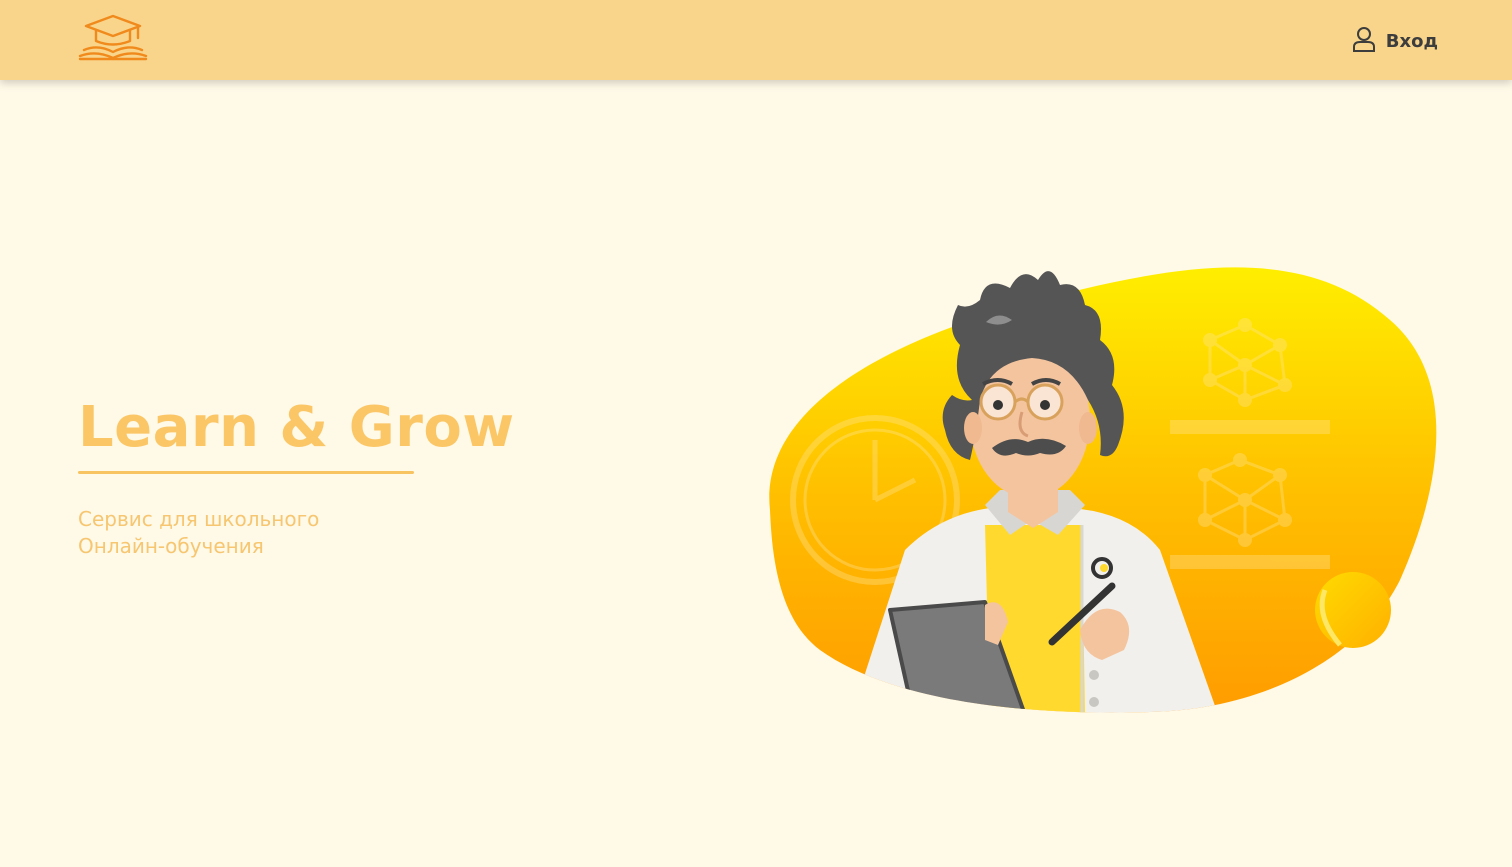  I want to click on login-button: Вход, so click(1395, 41).